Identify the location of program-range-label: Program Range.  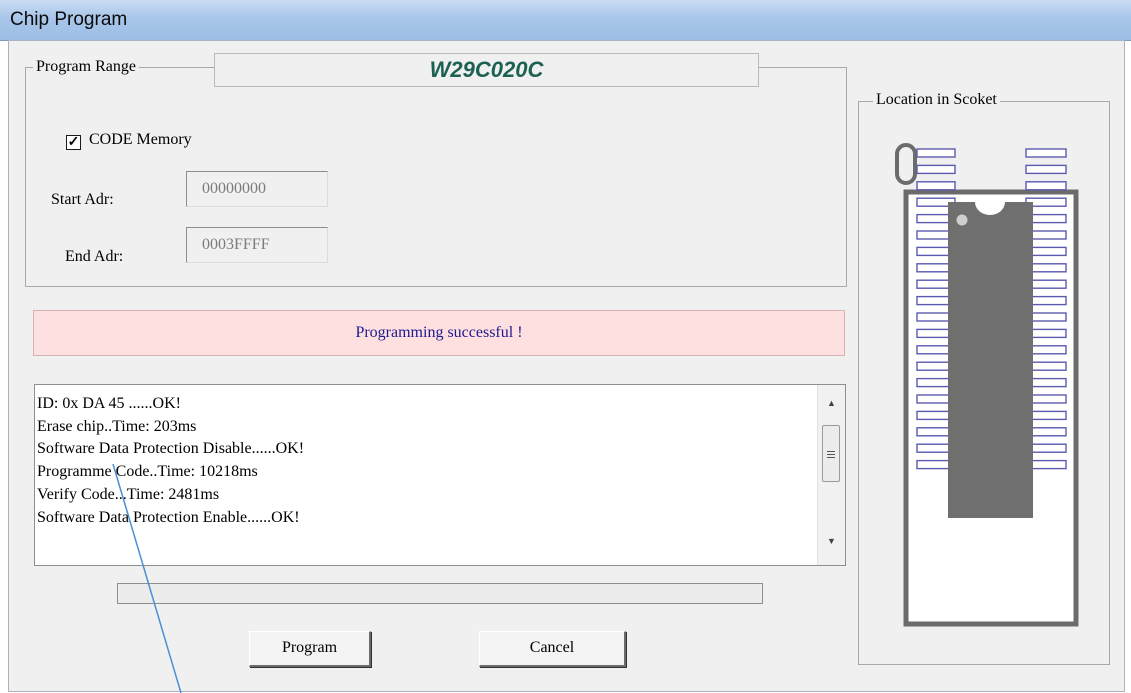
(86, 67).